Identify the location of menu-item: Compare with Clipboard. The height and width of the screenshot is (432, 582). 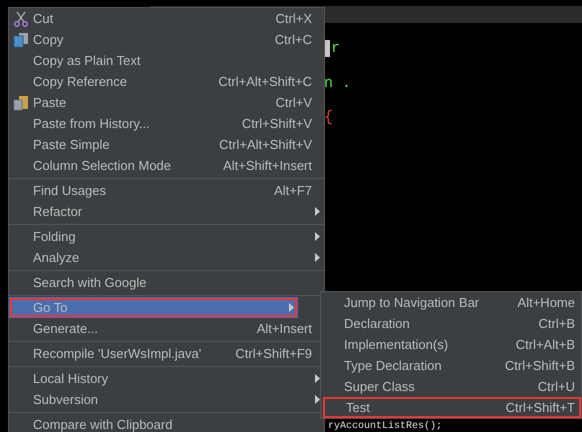
(166, 423).